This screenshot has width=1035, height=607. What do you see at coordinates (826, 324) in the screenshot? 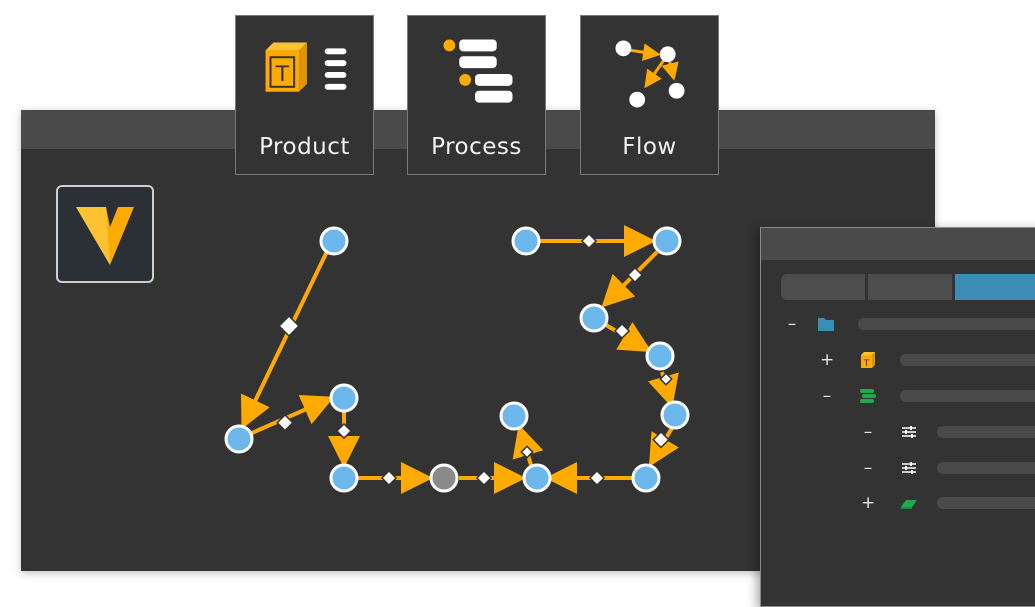
I see `folder-icon` at bounding box center [826, 324].